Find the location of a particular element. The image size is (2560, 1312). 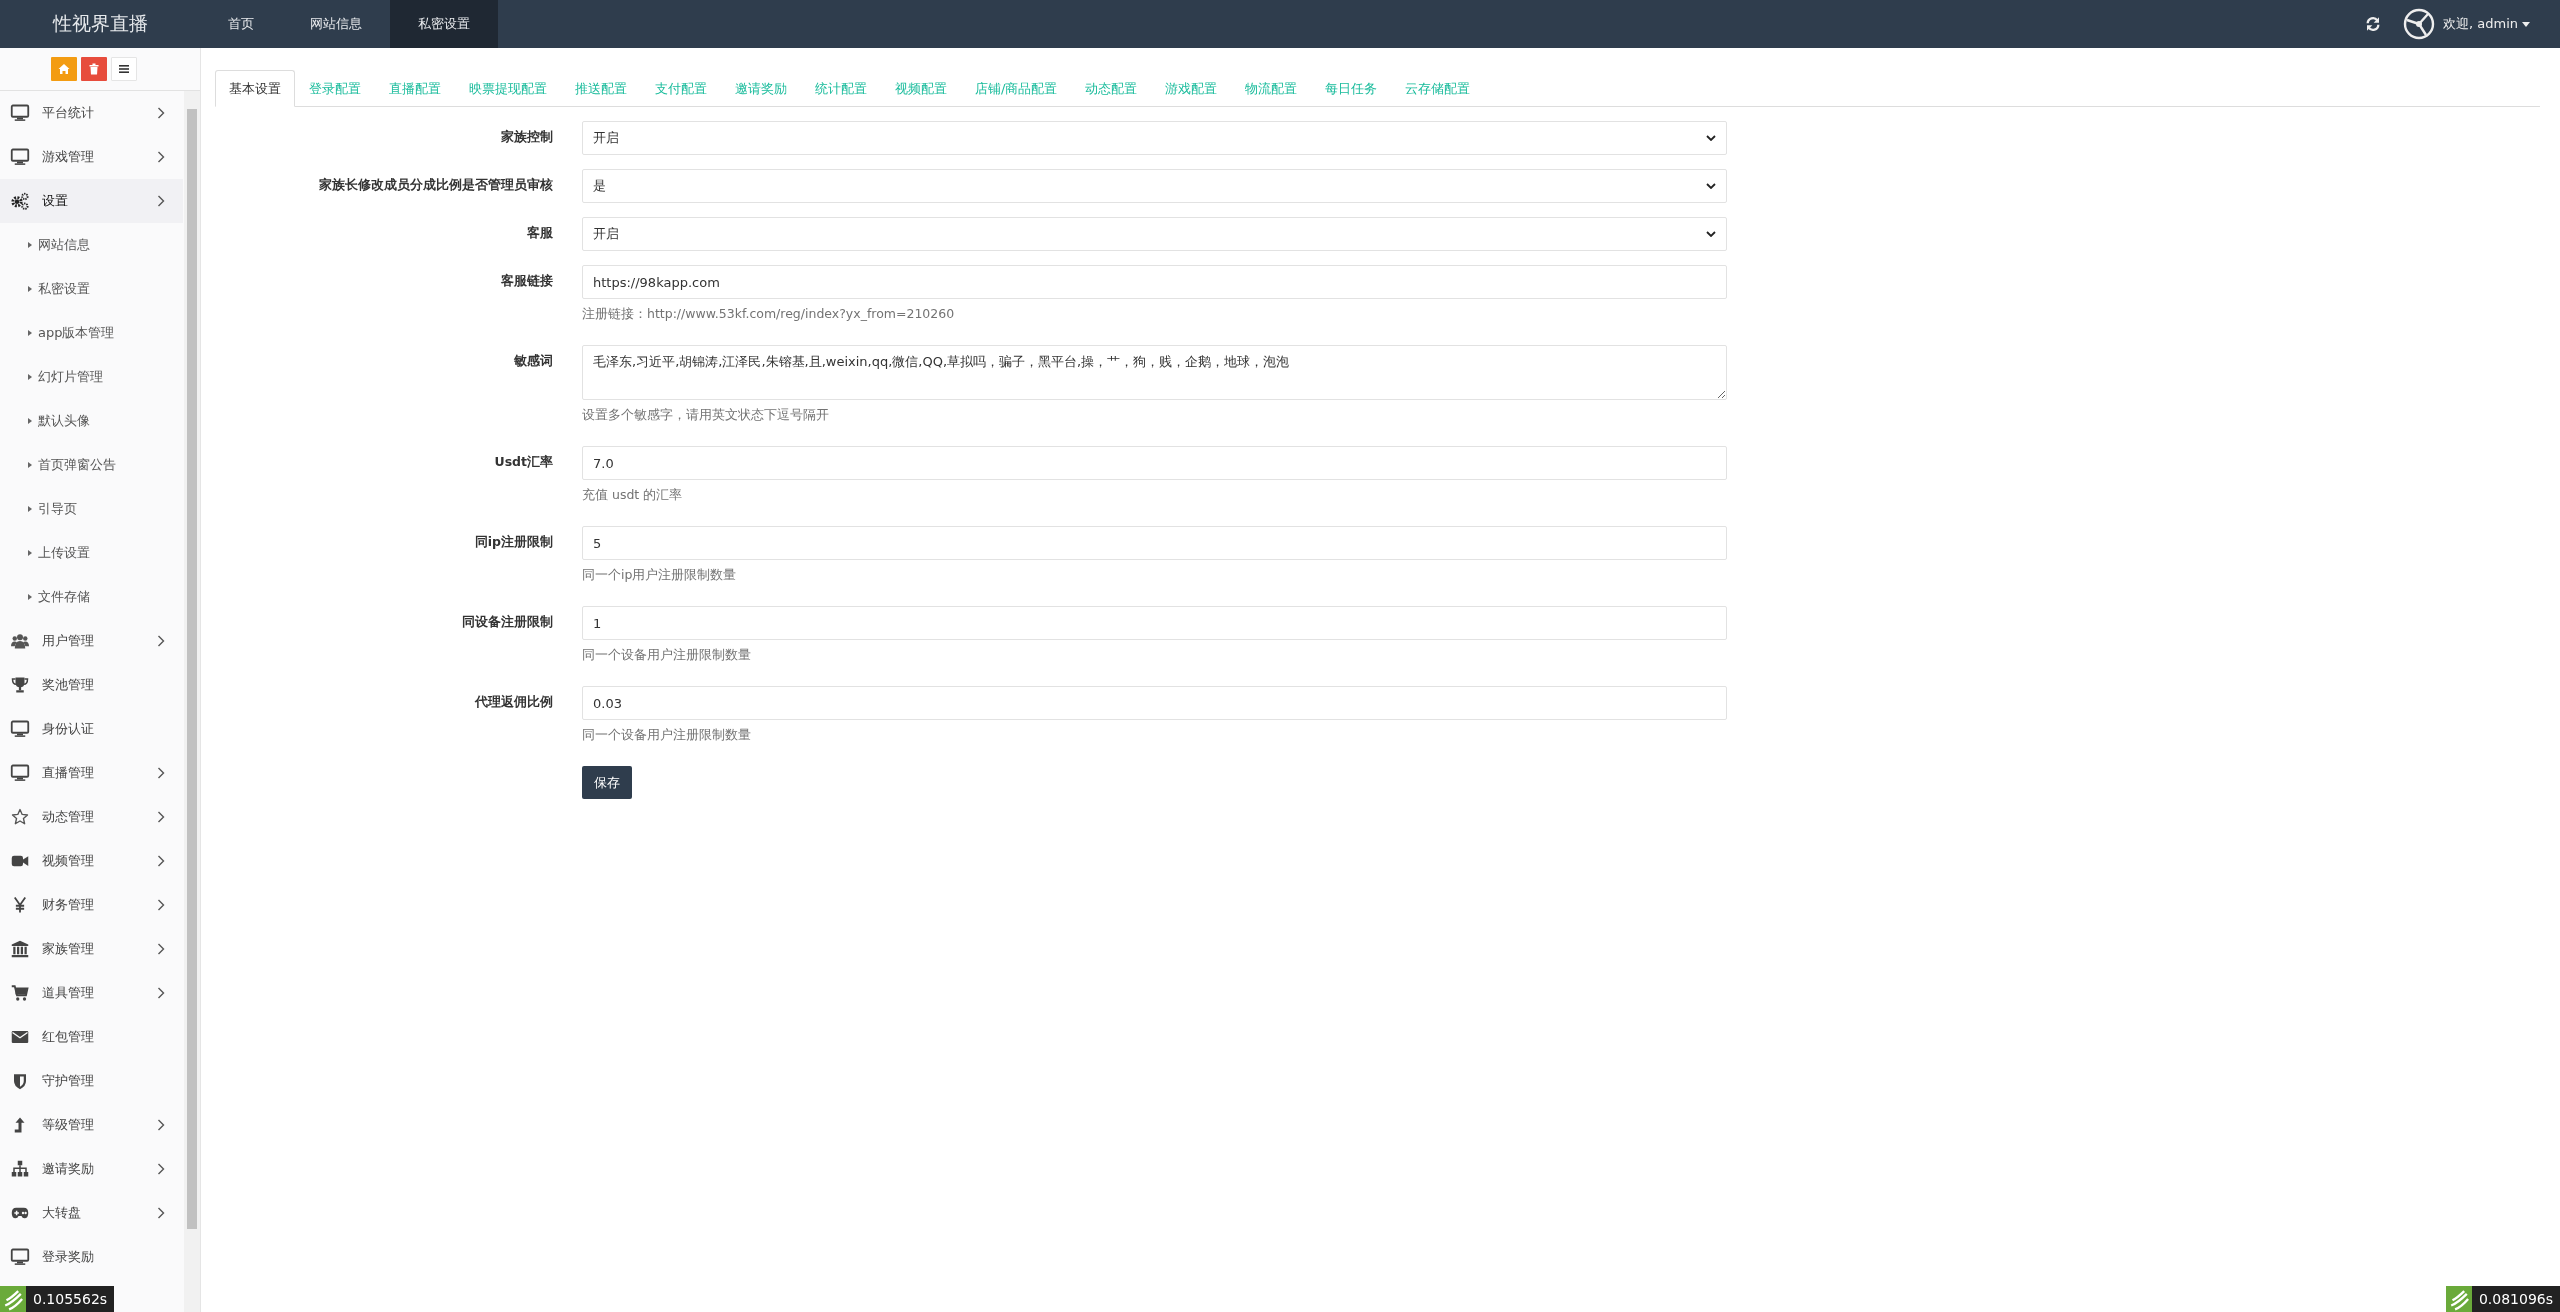

submenu-item: 默认头像 is located at coordinates (91, 421).